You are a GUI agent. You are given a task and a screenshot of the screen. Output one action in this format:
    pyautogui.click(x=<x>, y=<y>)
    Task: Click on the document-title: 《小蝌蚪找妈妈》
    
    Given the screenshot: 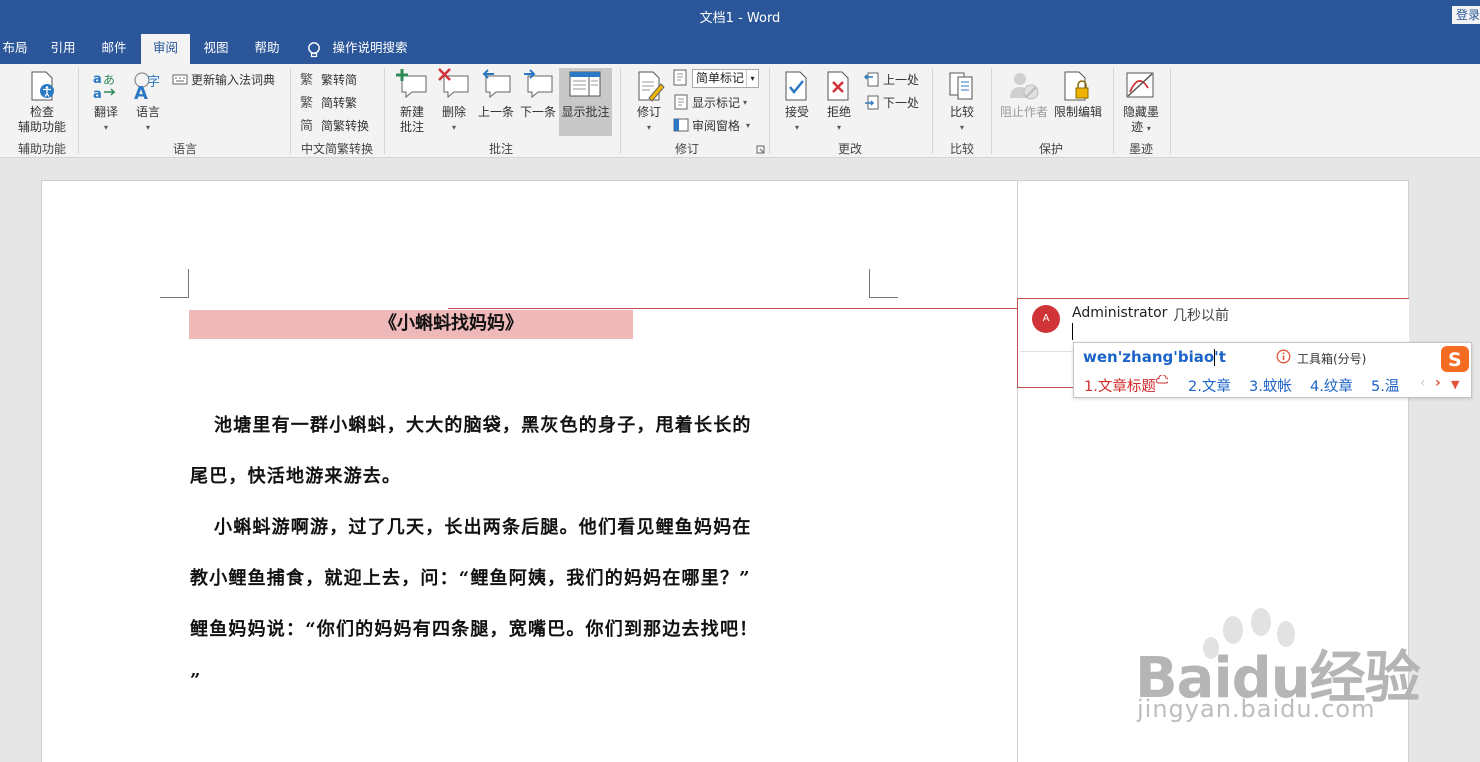 What is the action you would take?
    pyautogui.click(x=411, y=324)
    